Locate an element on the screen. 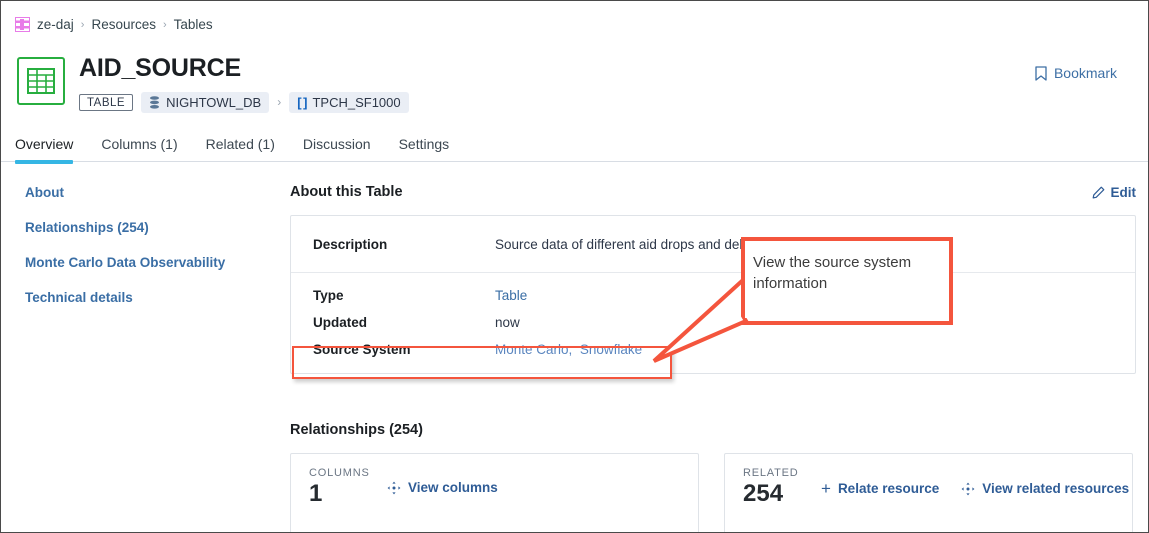 This screenshot has height=533, width=1149. sidebar-item-relationships: Relationships (254) is located at coordinates (145, 227).